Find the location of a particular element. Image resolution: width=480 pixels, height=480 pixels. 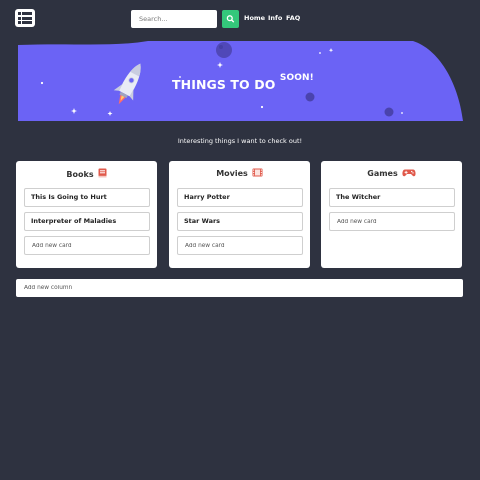

column-title: Games is located at coordinates (391, 174).